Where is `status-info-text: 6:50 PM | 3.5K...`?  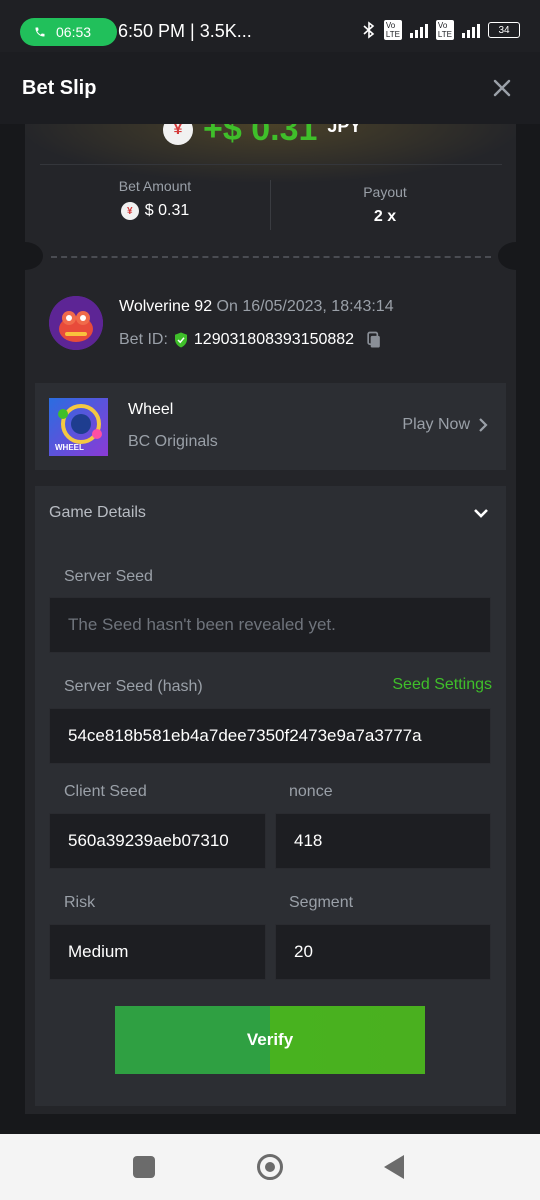
status-info-text: 6:50 PM | 3.5K... is located at coordinates (185, 31).